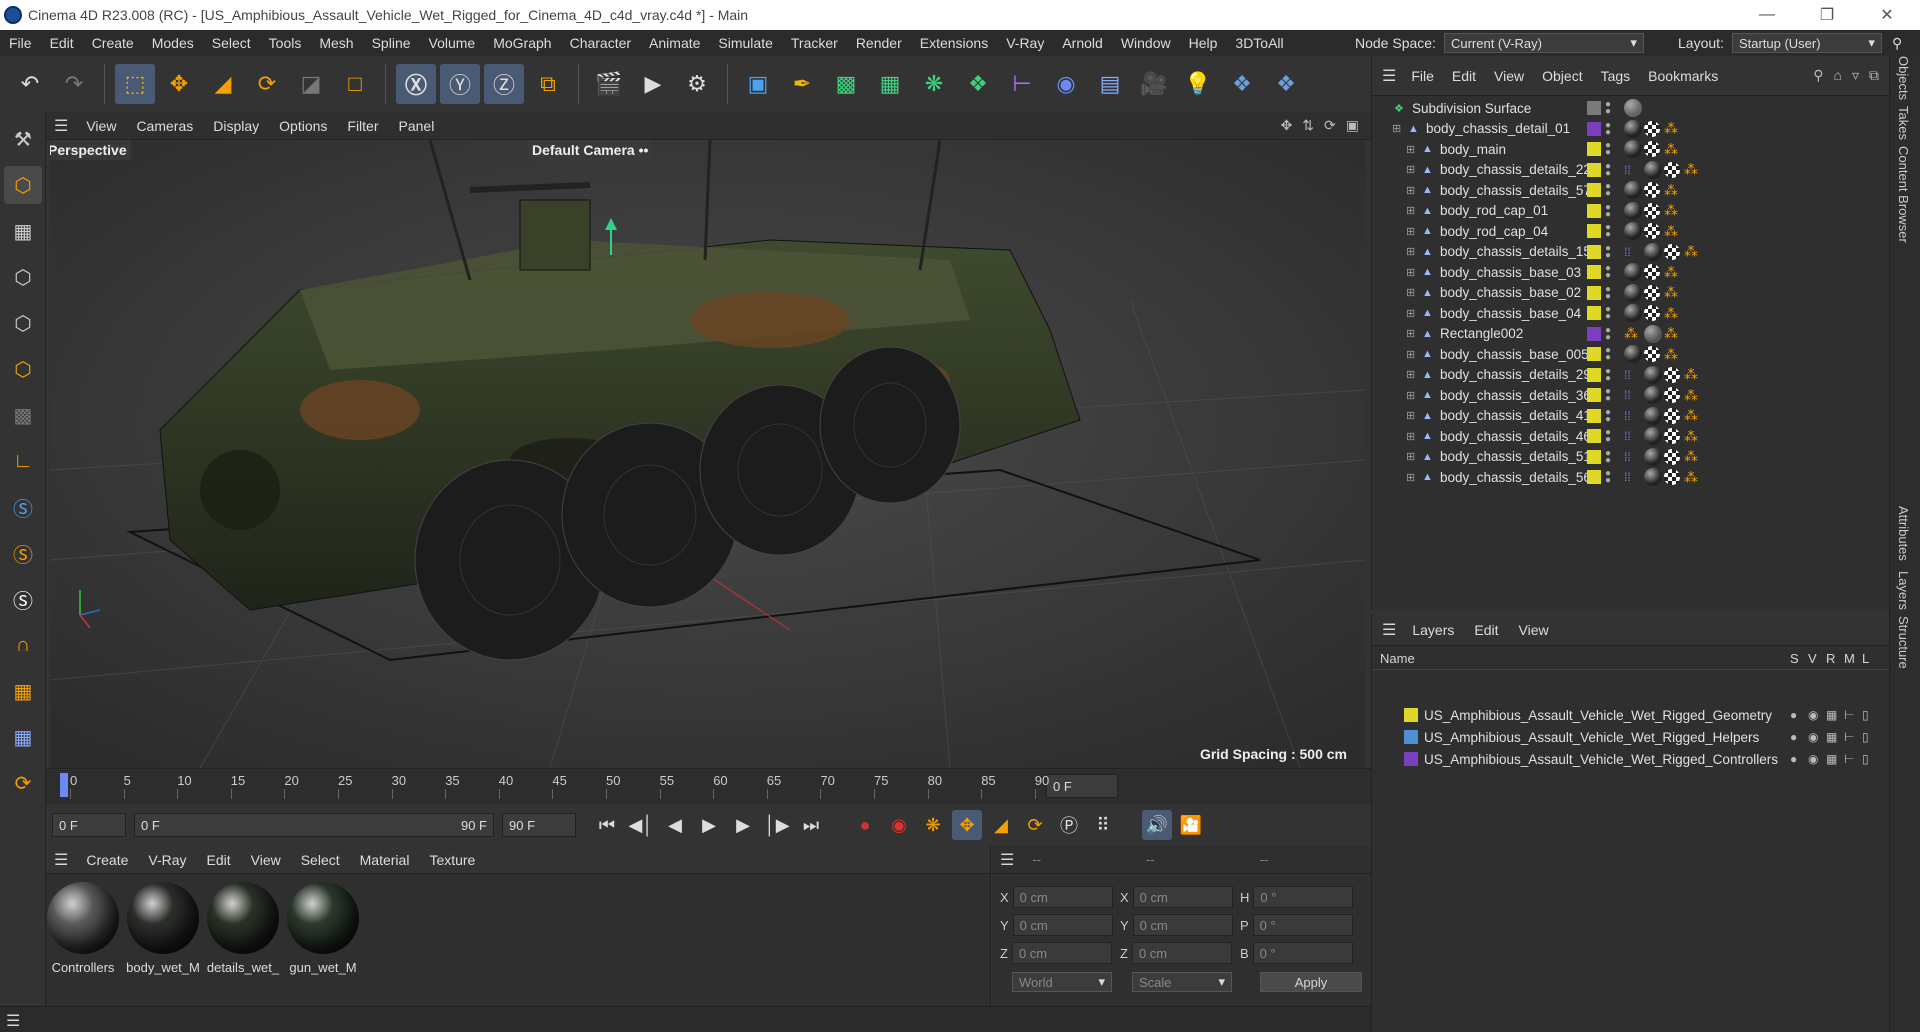 Image resolution: width=1920 pixels, height=1032 pixels. I want to click on uv-mode-icon: ▩, so click(23, 415).